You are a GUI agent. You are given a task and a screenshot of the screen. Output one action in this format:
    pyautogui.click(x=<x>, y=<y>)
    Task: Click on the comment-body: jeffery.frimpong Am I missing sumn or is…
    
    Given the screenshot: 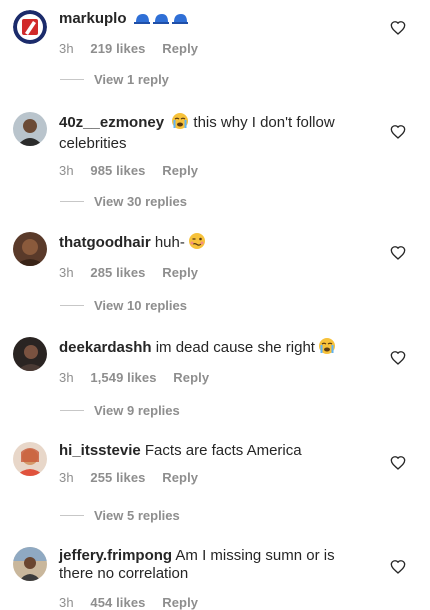 What is the action you would take?
    pyautogui.click(x=209, y=578)
    